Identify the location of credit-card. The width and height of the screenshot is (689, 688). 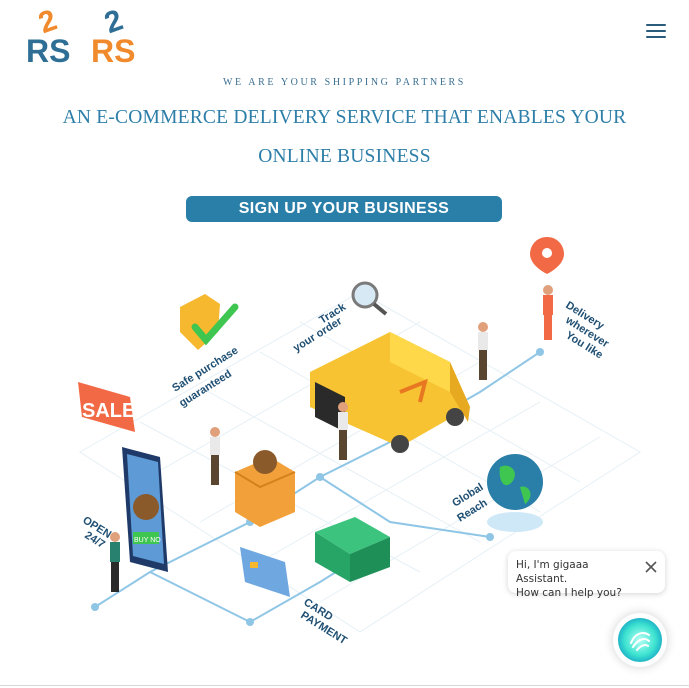
(265, 572).